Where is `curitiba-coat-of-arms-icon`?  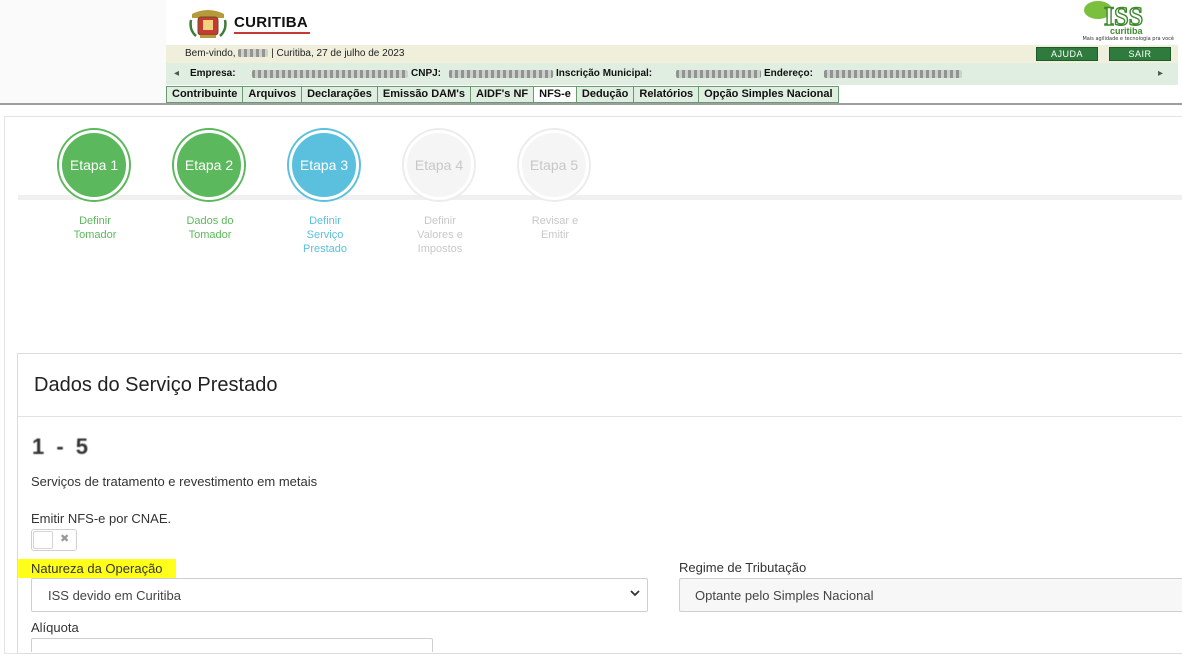 curitiba-coat-of-arms-icon is located at coordinates (208, 24).